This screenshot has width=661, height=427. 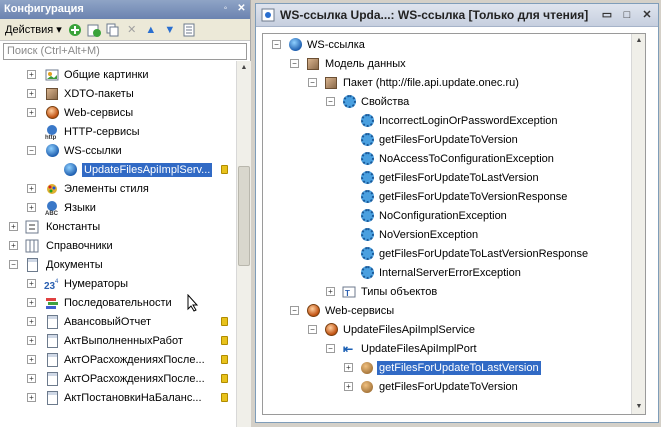 What do you see at coordinates (118, 264) in the screenshot?
I see `tree-item-documents: − Документы` at bounding box center [118, 264].